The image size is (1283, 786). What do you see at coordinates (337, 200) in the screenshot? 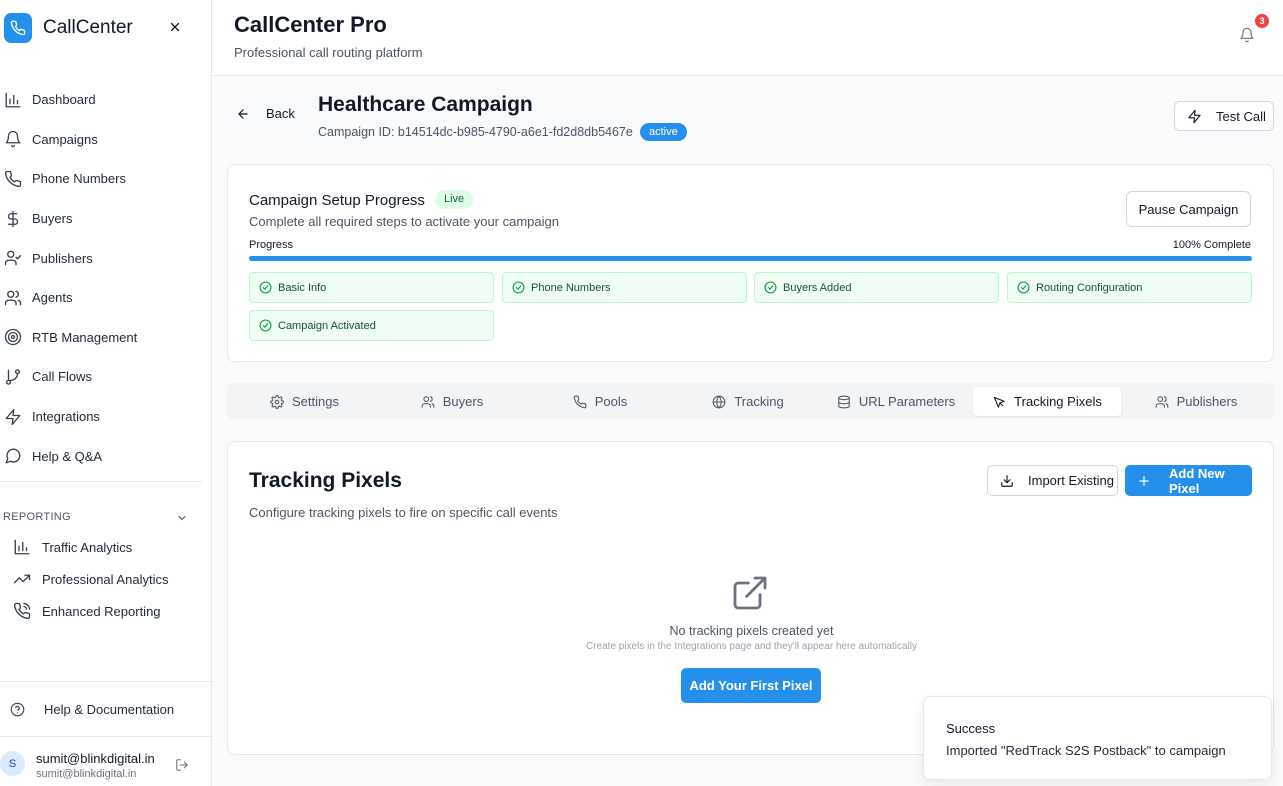
I see `setup-title: Campaign Setup Progress` at bounding box center [337, 200].